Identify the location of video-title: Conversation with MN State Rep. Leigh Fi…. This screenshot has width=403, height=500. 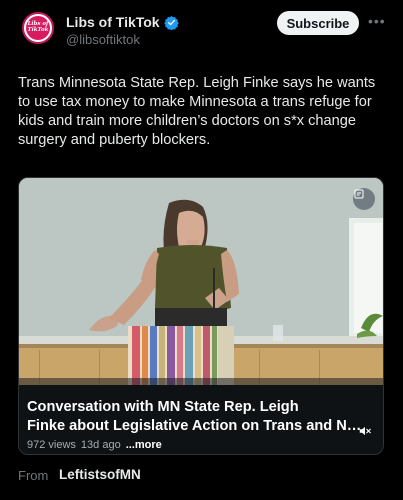
(199, 416).